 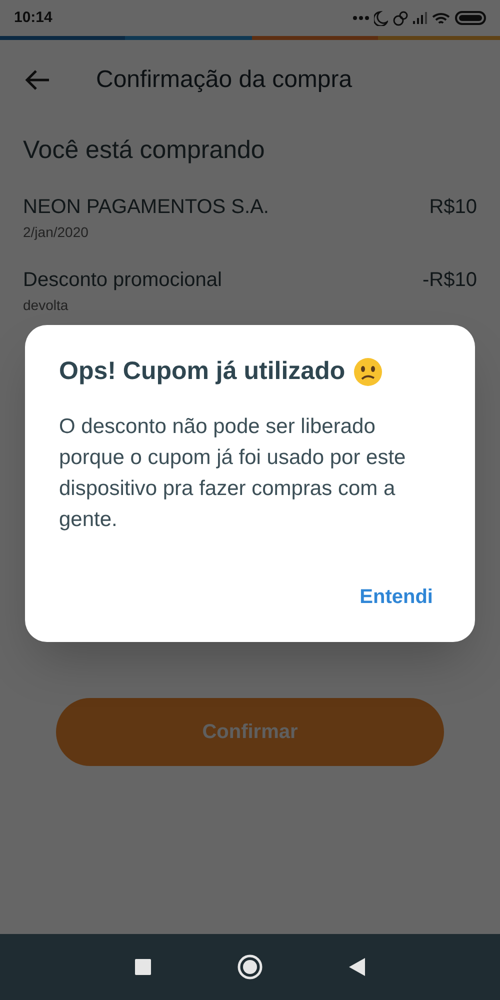 What do you see at coordinates (46, 305) in the screenshot?
I see `item-detail: devolta` at bounding box center [46, 305].